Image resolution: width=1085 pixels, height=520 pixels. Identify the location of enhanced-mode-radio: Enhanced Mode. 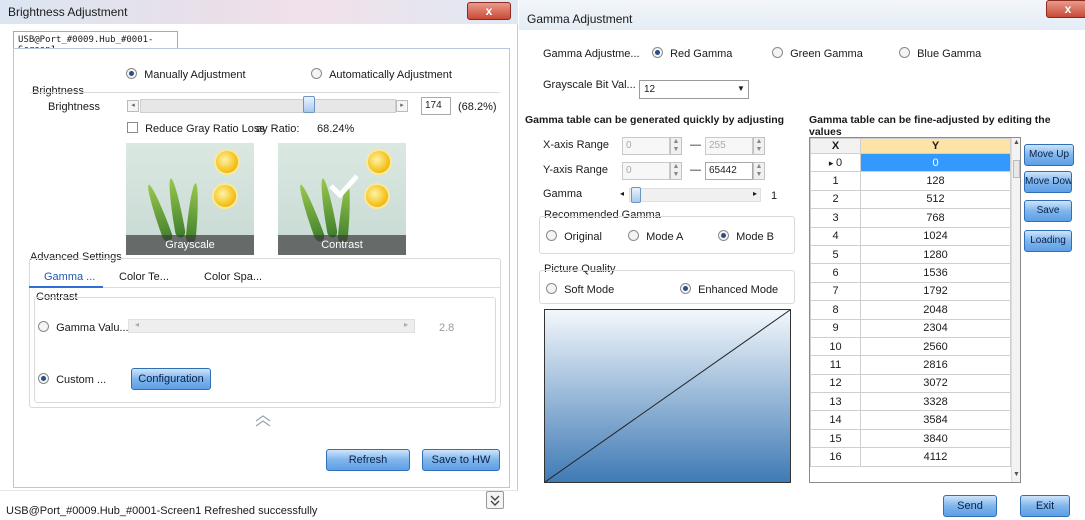
(729, 289).